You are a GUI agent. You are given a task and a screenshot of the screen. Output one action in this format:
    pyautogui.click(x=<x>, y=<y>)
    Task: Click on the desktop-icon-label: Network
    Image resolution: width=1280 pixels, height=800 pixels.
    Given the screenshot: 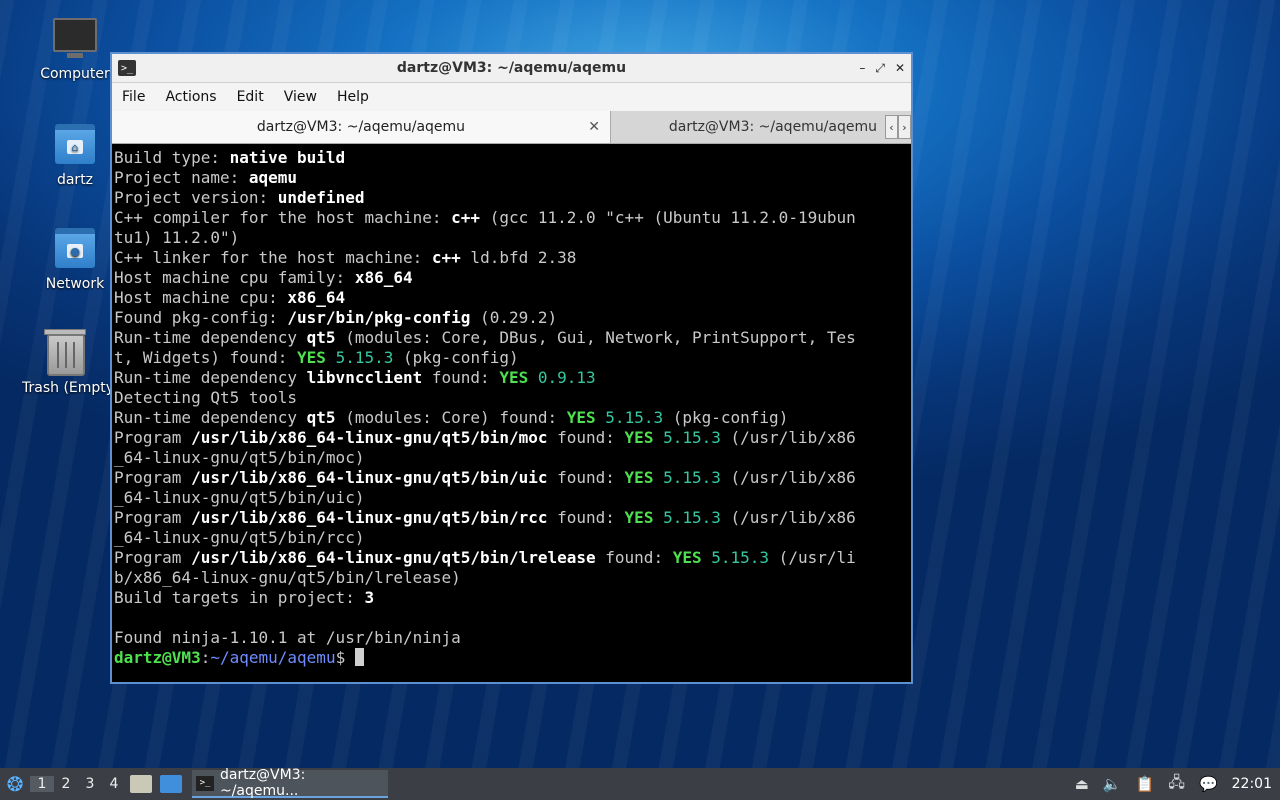 What is the action you would take?
    pyautogui.click(x=75, y=284)
    